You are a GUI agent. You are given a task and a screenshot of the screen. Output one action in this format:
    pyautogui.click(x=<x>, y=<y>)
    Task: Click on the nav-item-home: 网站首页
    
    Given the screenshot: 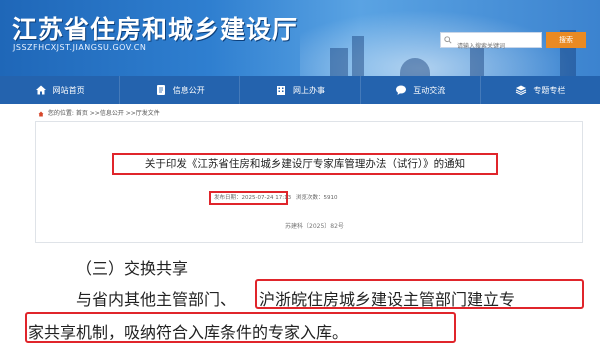 What is the action you would take?
    pyautogui.click(x=60, y=90)
    